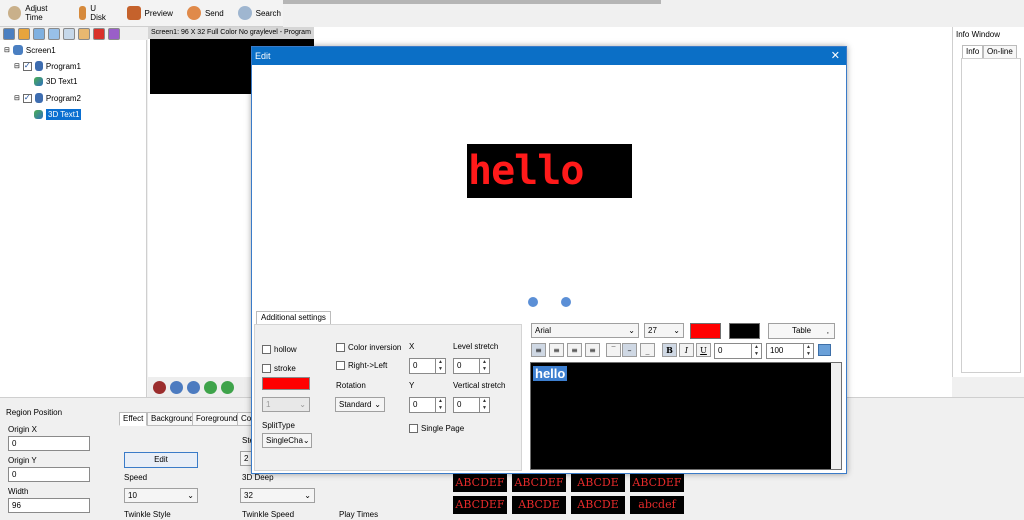  What do you see at coordinates (368, 347) in the screenshot?
I see `color-inversion-option: Color inversion` at bounding box center [368, 347].